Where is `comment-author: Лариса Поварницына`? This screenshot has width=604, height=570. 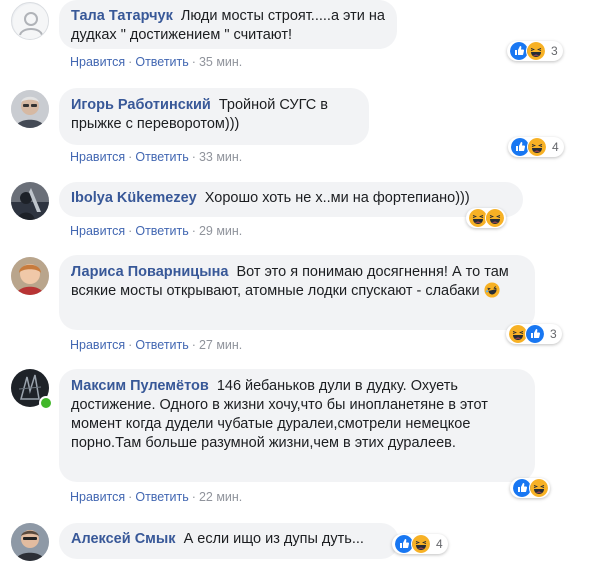
comment-author: Лариса Поварницына is located at coordinates (149, 272).